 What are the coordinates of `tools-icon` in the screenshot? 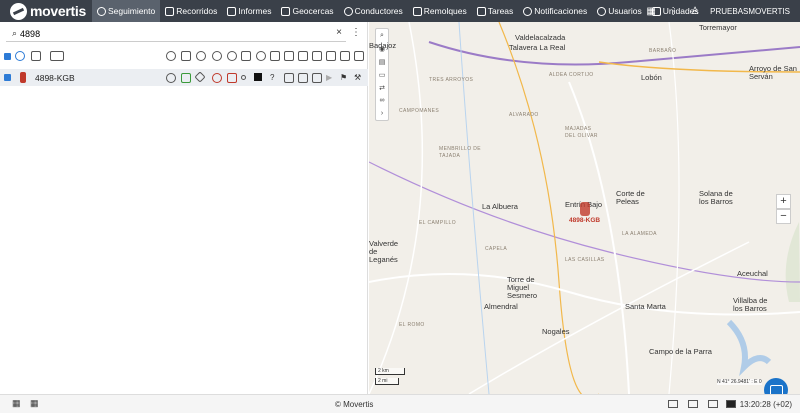 It's located at (359, 56).